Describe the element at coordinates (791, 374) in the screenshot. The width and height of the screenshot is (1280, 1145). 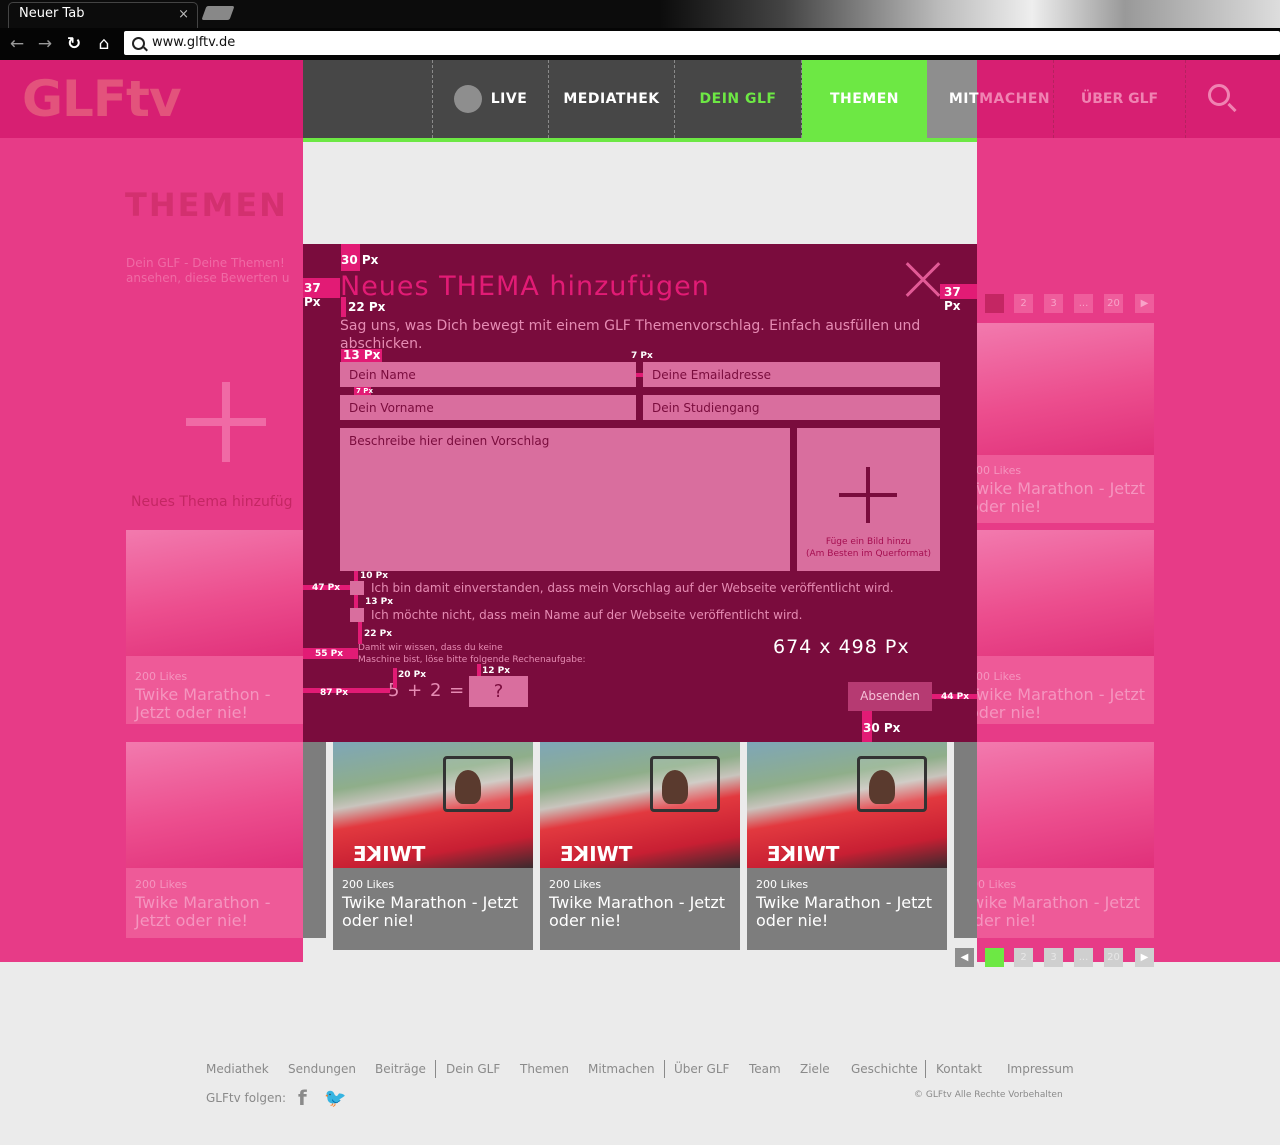
I see `email-input: Deine Emailadresse` at that location.